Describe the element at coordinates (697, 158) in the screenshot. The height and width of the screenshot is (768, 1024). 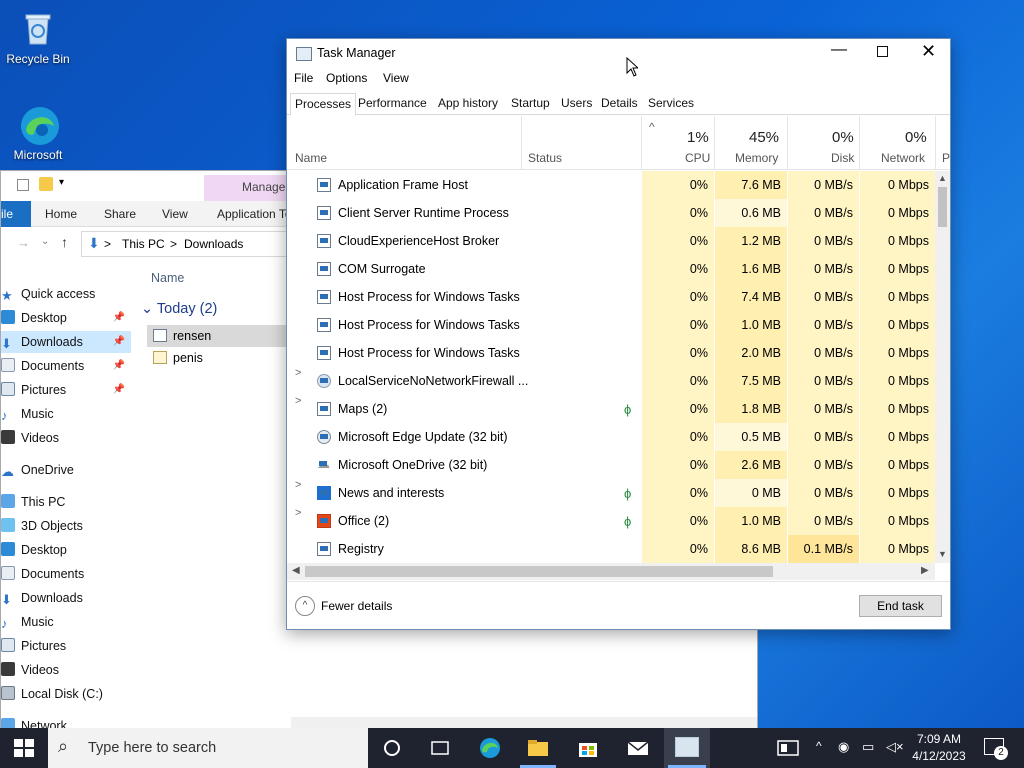
I see `col-cpu: CPU` at that location.